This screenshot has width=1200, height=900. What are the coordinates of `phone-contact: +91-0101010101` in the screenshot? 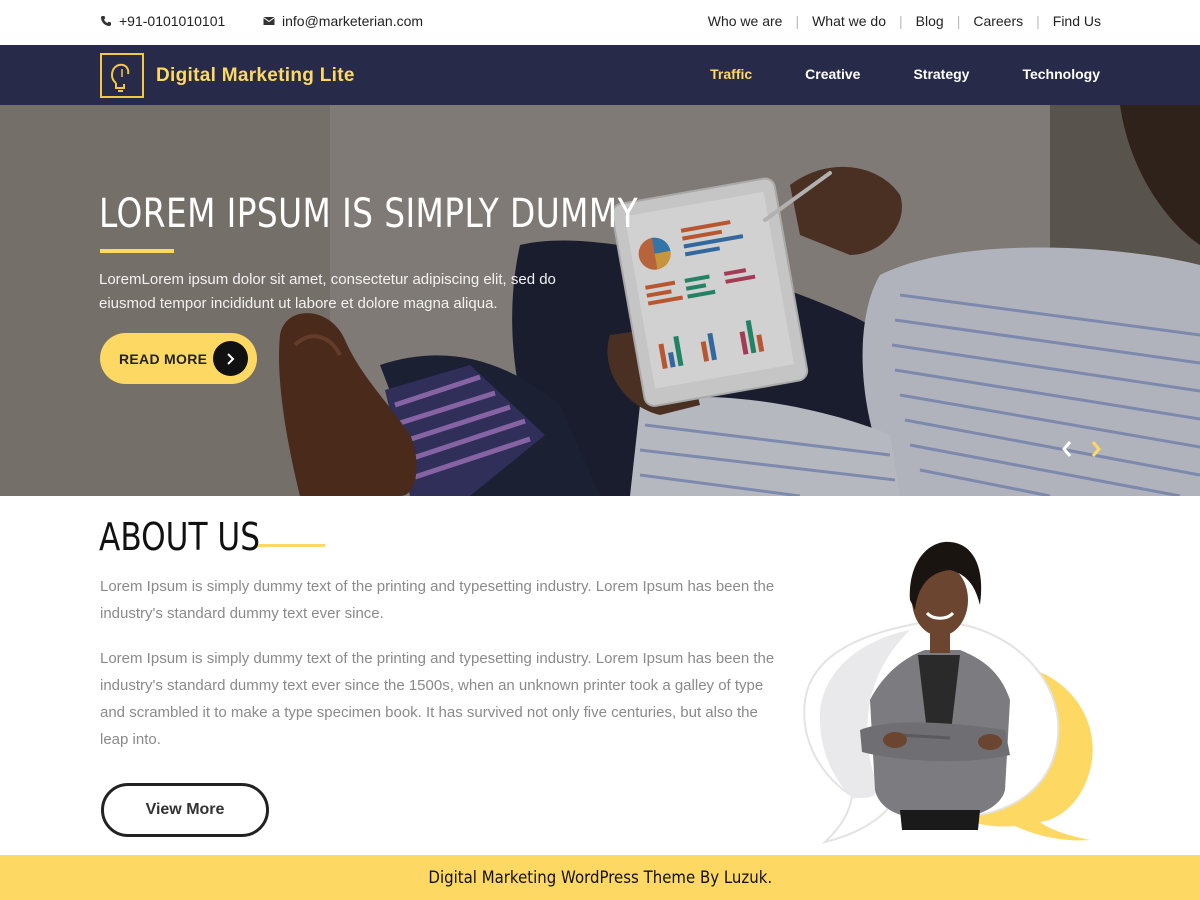 It's located at (162, 21).